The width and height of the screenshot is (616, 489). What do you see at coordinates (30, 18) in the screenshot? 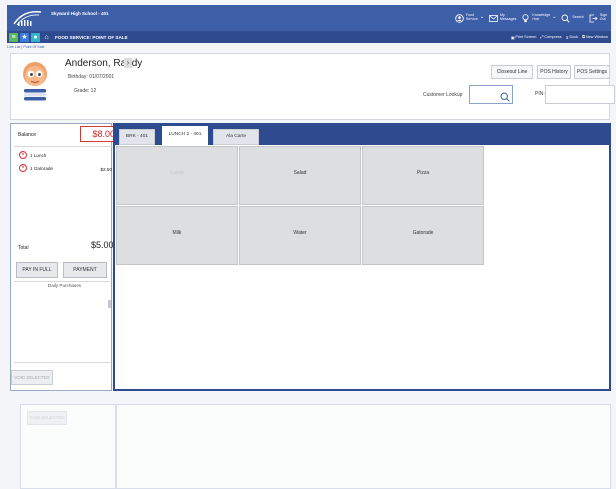
I see `skyward-logo` at bounding box center [30, 18].